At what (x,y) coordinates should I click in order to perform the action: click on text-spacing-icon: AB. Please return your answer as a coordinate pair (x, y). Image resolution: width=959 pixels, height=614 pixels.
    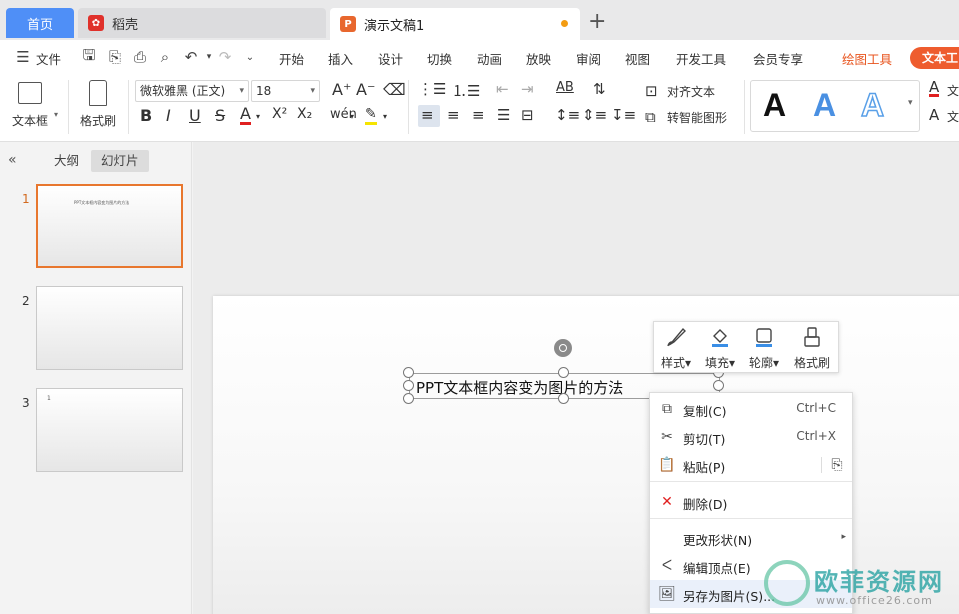
    Looking at the image, I should click on (565, 87).